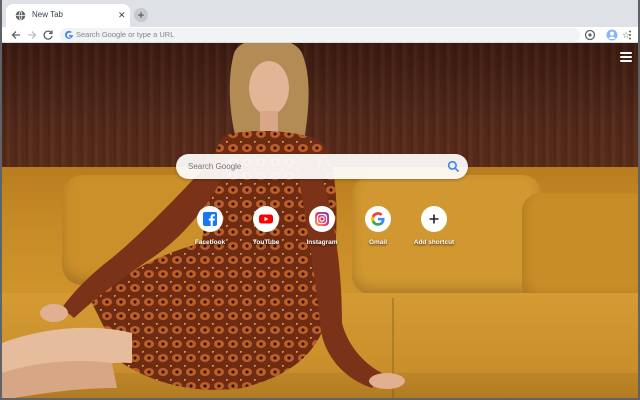  Describe the element at coordinates (32, 35) in the screenshot. I see `forward-arrow-icon` at that location.